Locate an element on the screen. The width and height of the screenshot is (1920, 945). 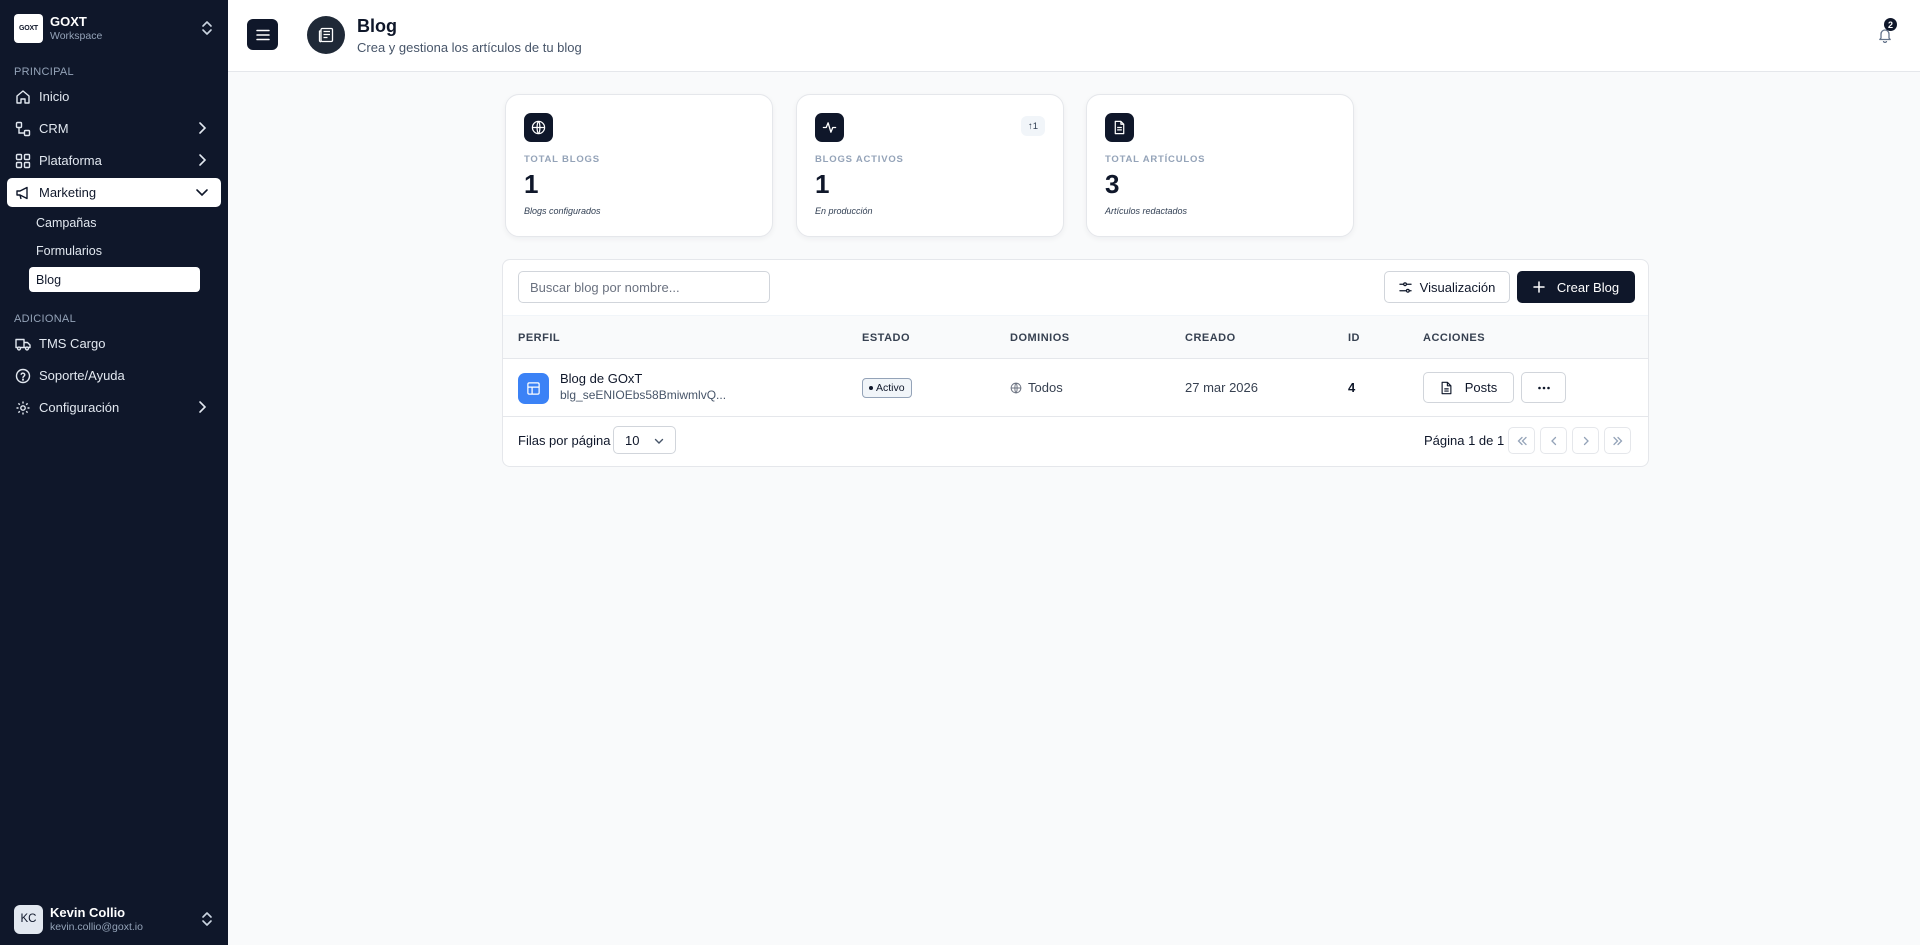
previous-page-button is located at coordinates (1553, 440).